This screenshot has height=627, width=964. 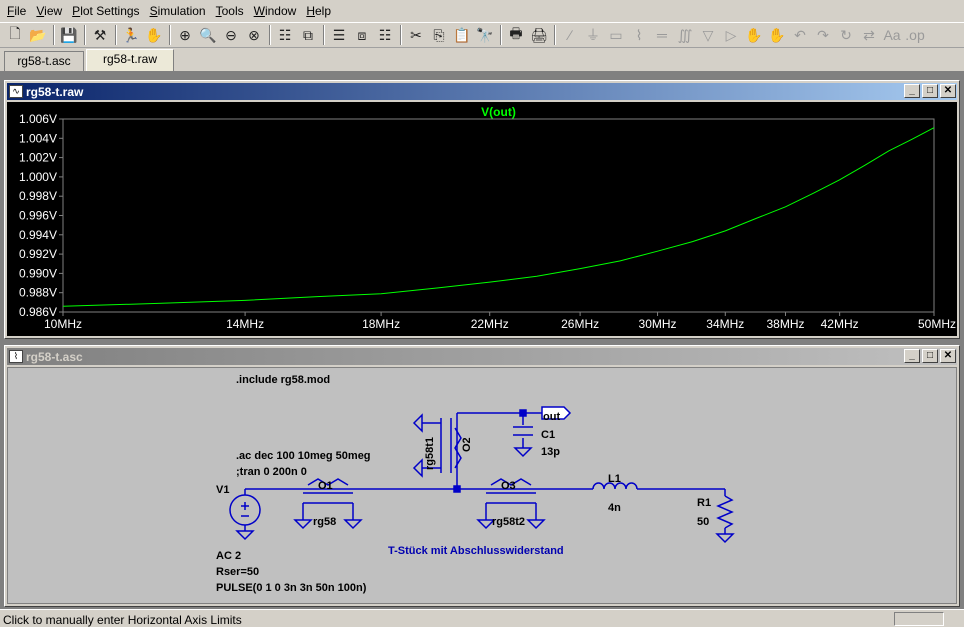 What do you see at coordinates (130, 60) in the screenshot?
I see `tab-rg58-t-raw: rg58-t.raw` at bounding box center [130, 60].